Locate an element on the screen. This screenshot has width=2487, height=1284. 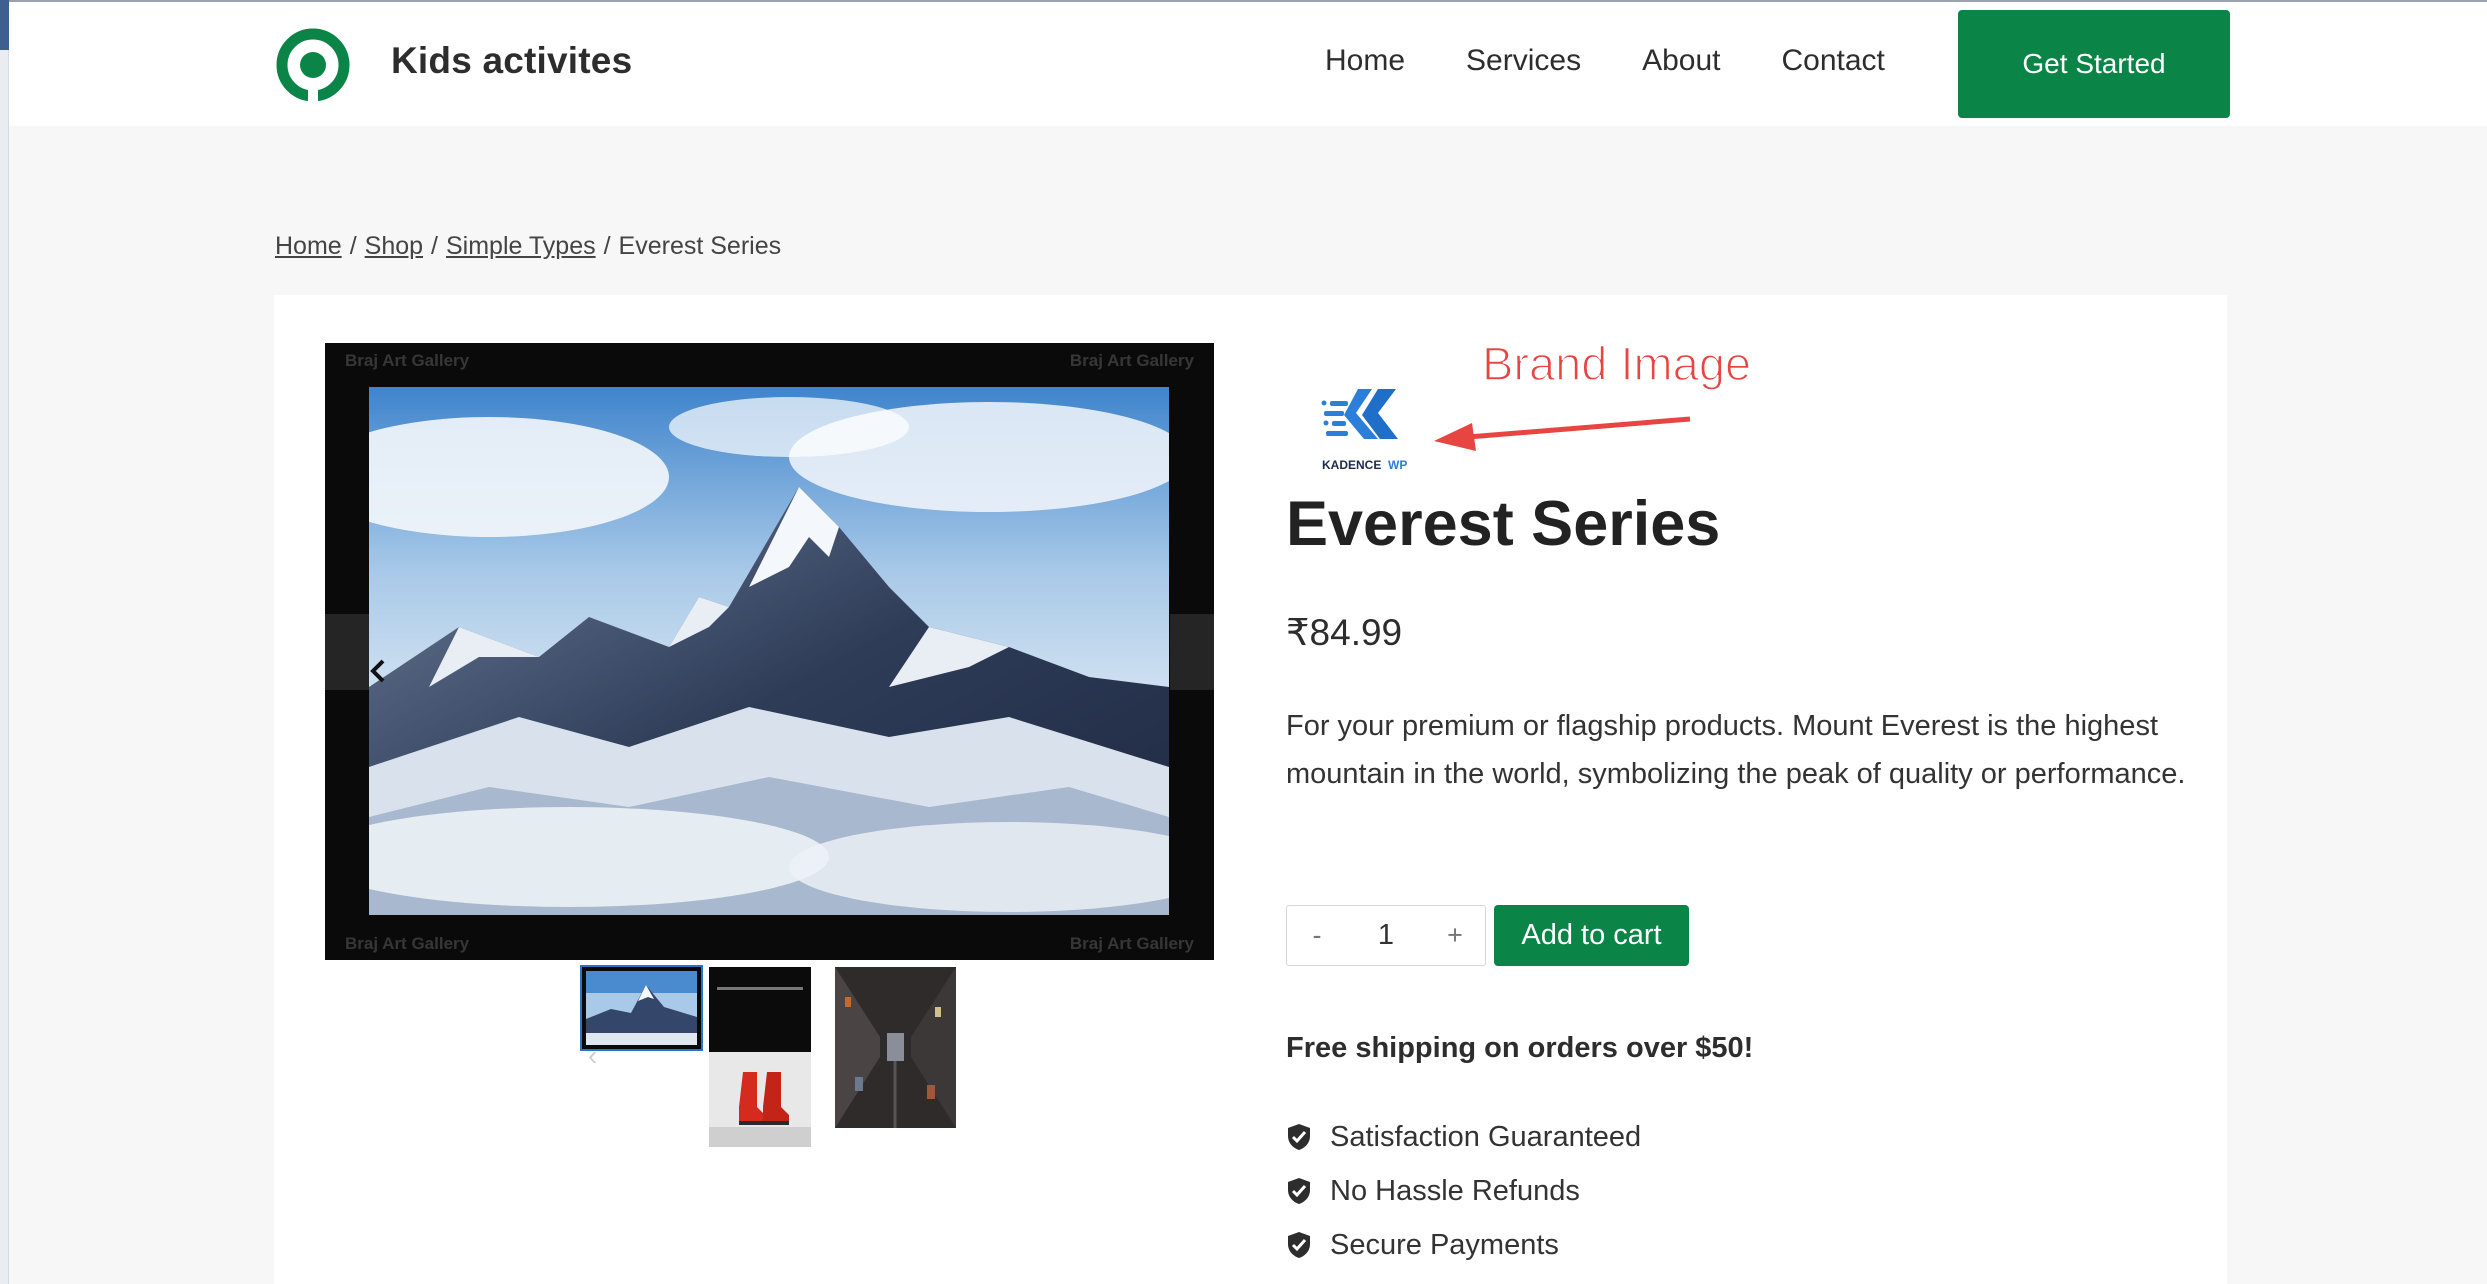
quantity-stepper: - 1 + is located at coordinates (1386, 935).